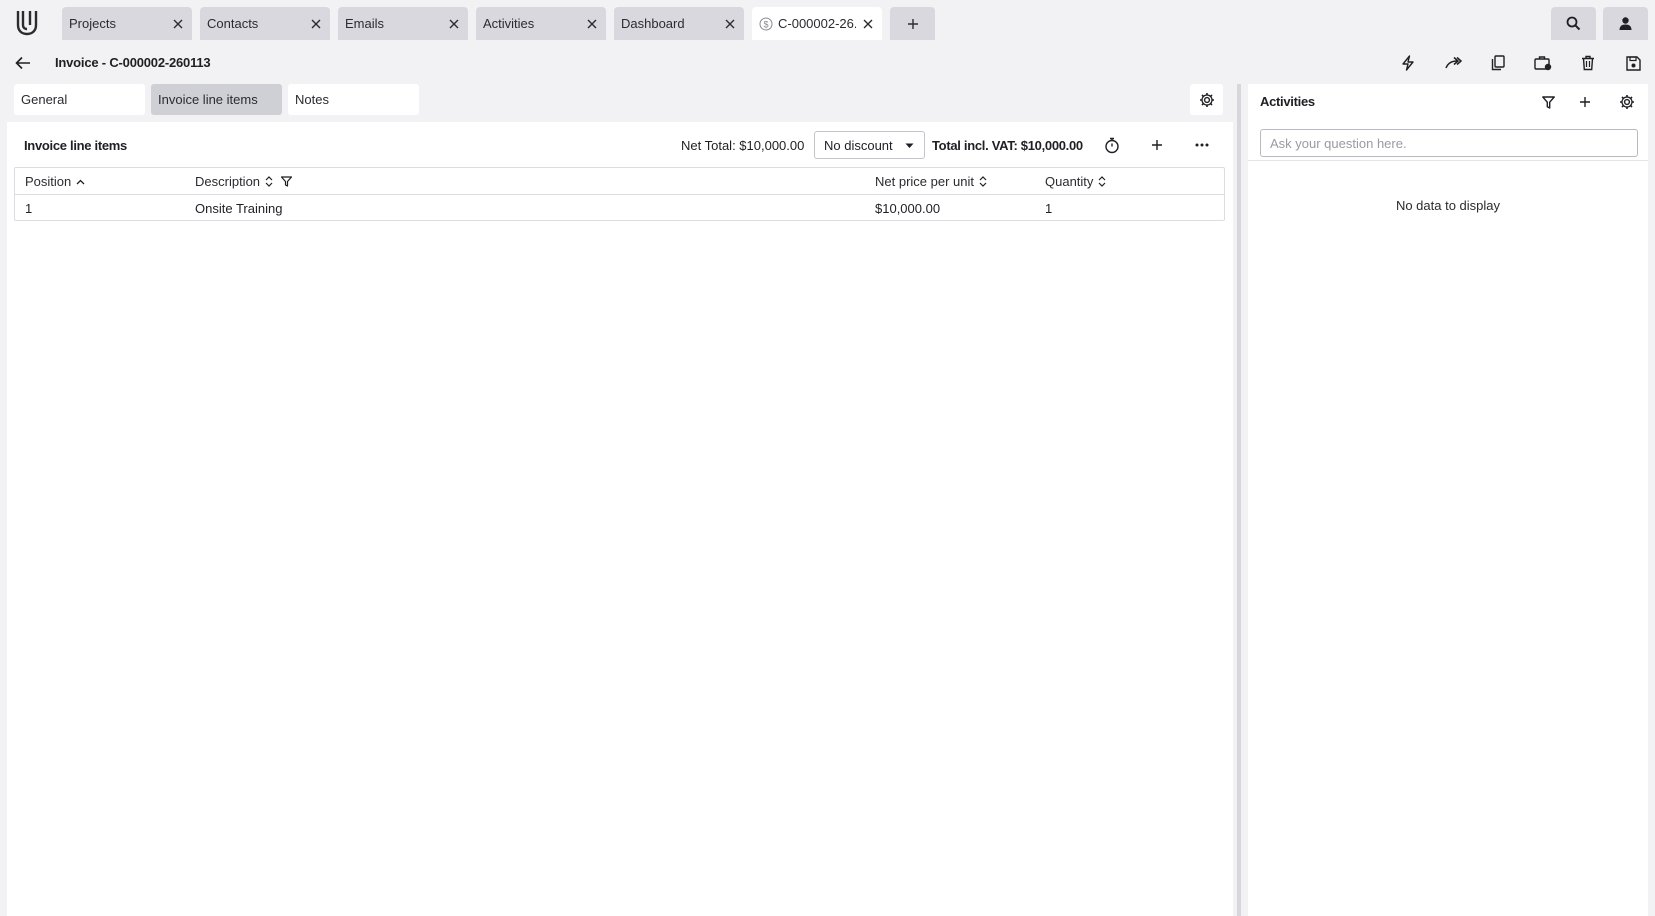 This screenshot has height=916, width=1655. What do you see at coordinates (29, 208) in the screenshot?
I see `cell-position: 1` at bounding box center [29, 208].